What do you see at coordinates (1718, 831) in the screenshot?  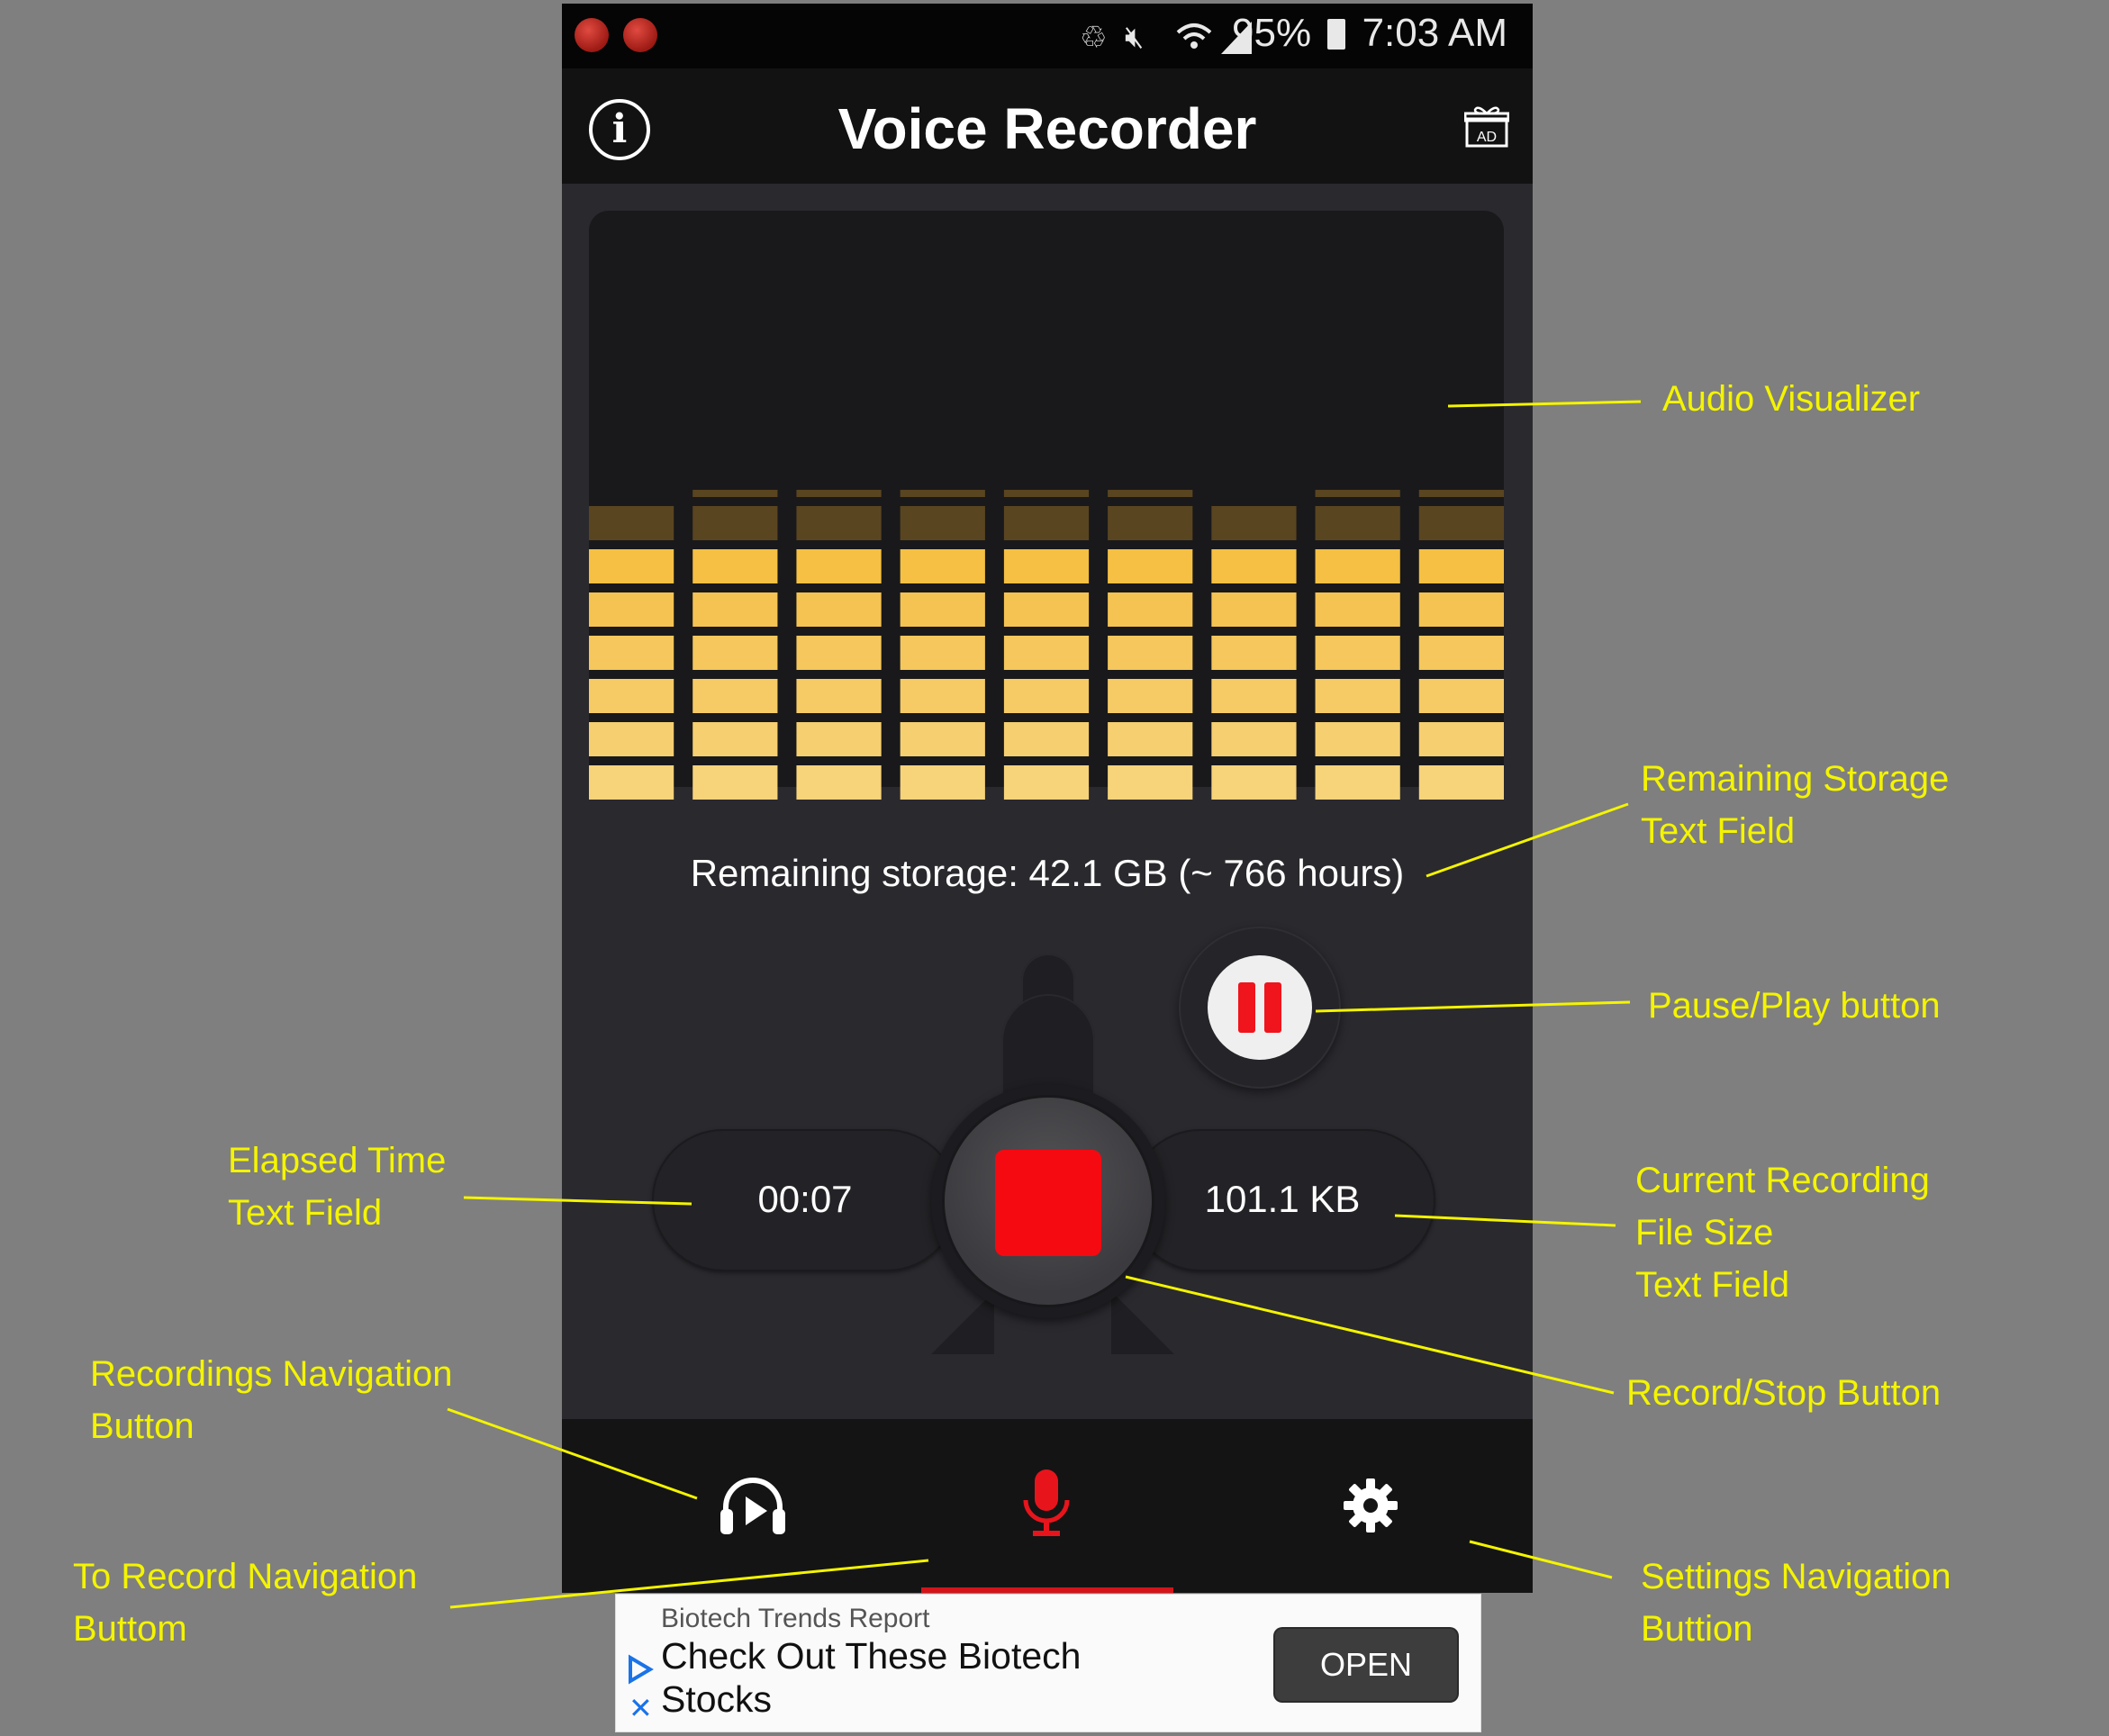 I see `annotation-remaining-storage: Text Field` at bounding box center [1718, 831].